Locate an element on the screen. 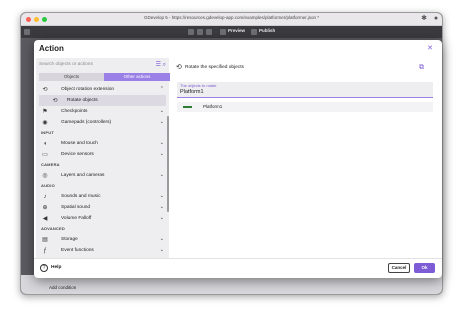  list-item-spatial-sound: ⊕ Spatial sound ⌄ is located at coordinates (102, 207).